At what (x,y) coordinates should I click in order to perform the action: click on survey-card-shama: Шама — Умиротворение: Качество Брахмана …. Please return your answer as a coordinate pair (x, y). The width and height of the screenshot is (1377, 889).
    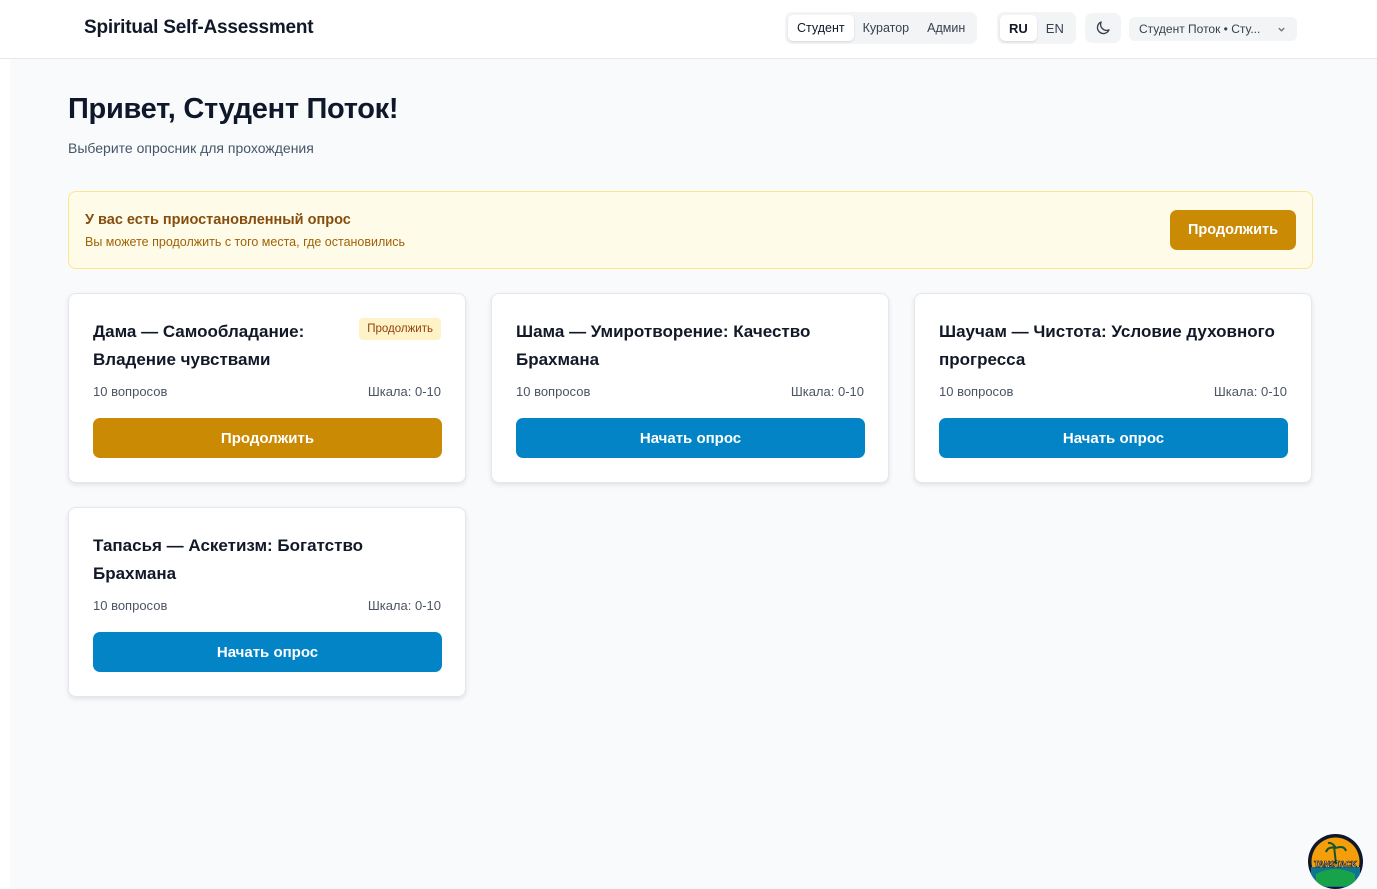
    Looking at the image, I should click on (690, 388).